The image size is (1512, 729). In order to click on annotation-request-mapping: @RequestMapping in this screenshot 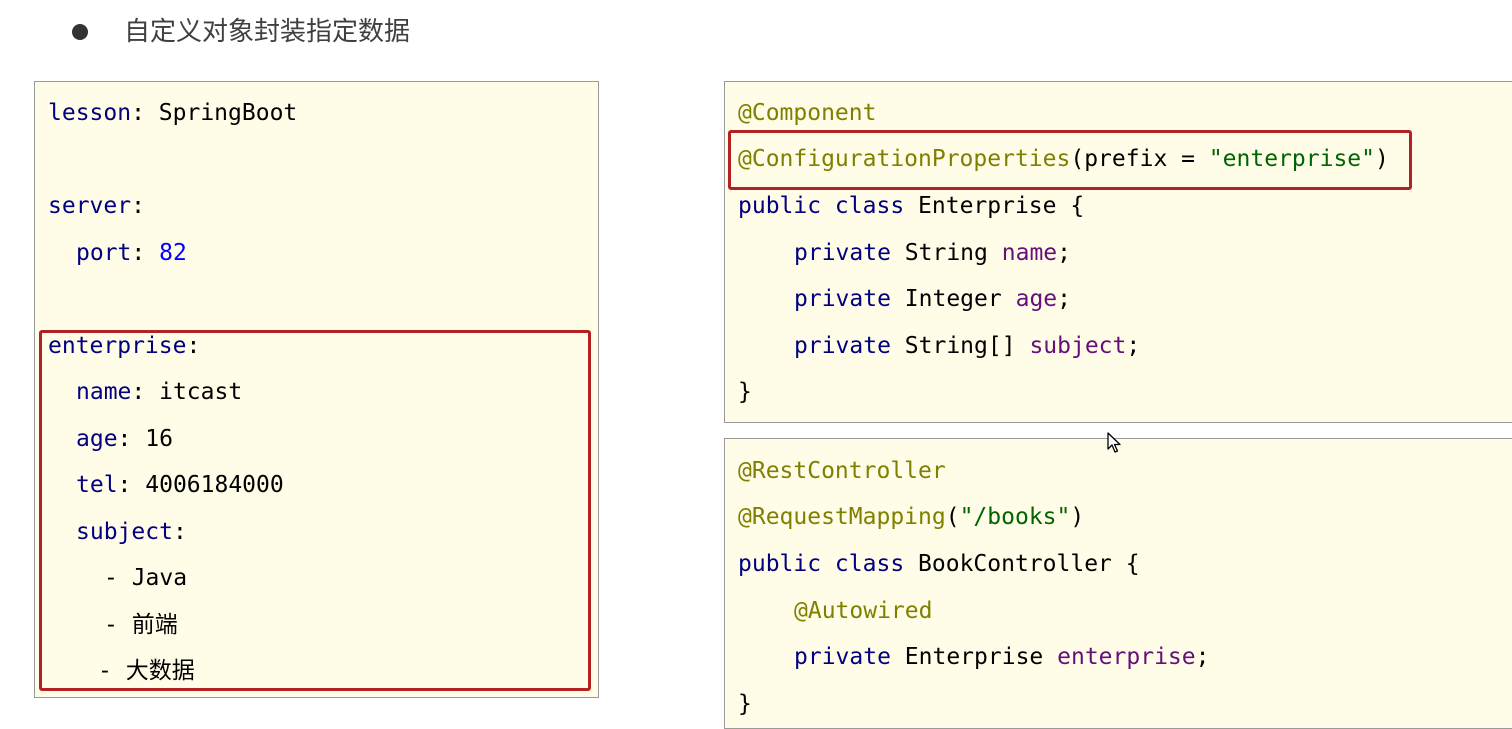, I will do `click(842, 517)`.